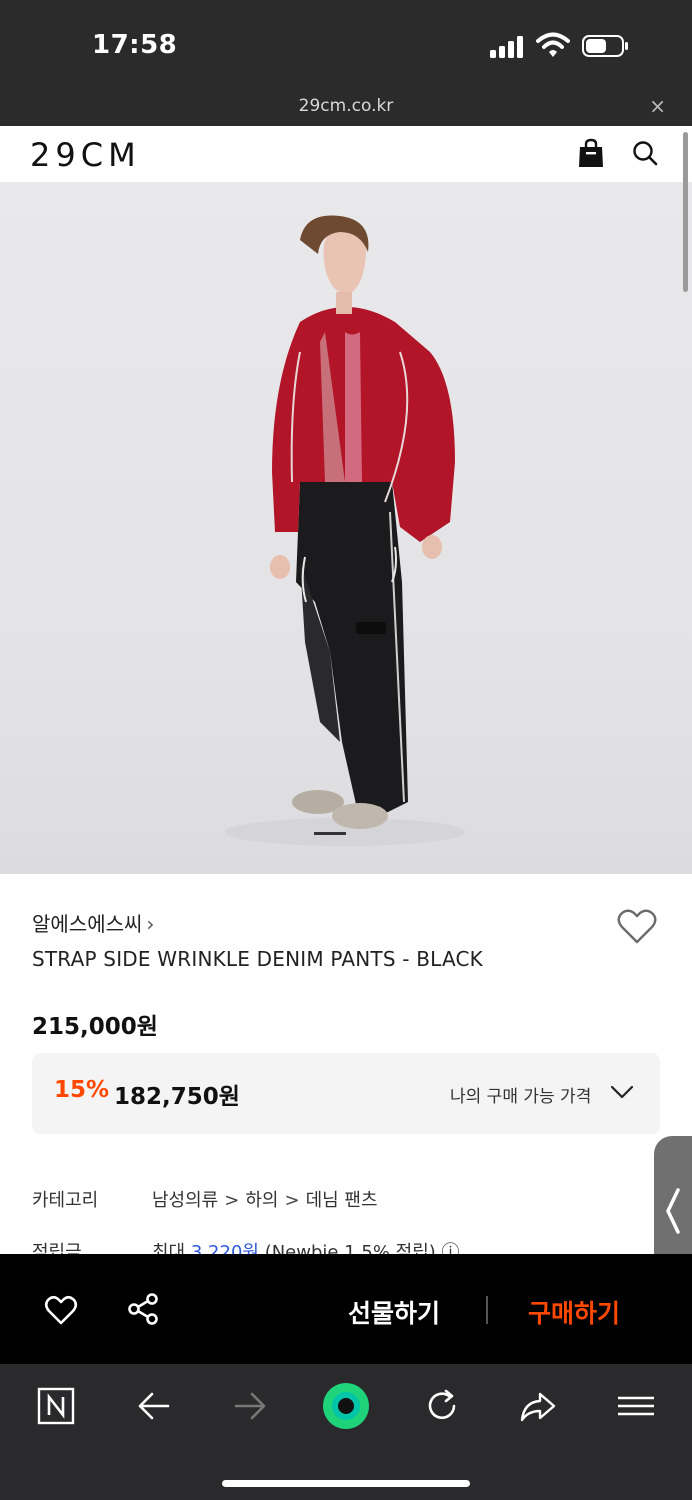 This screenshot has width=692, height=1500. Describe the element at coordinates (636, 1406) in the screenshot. I see `menu-icon` at that location.